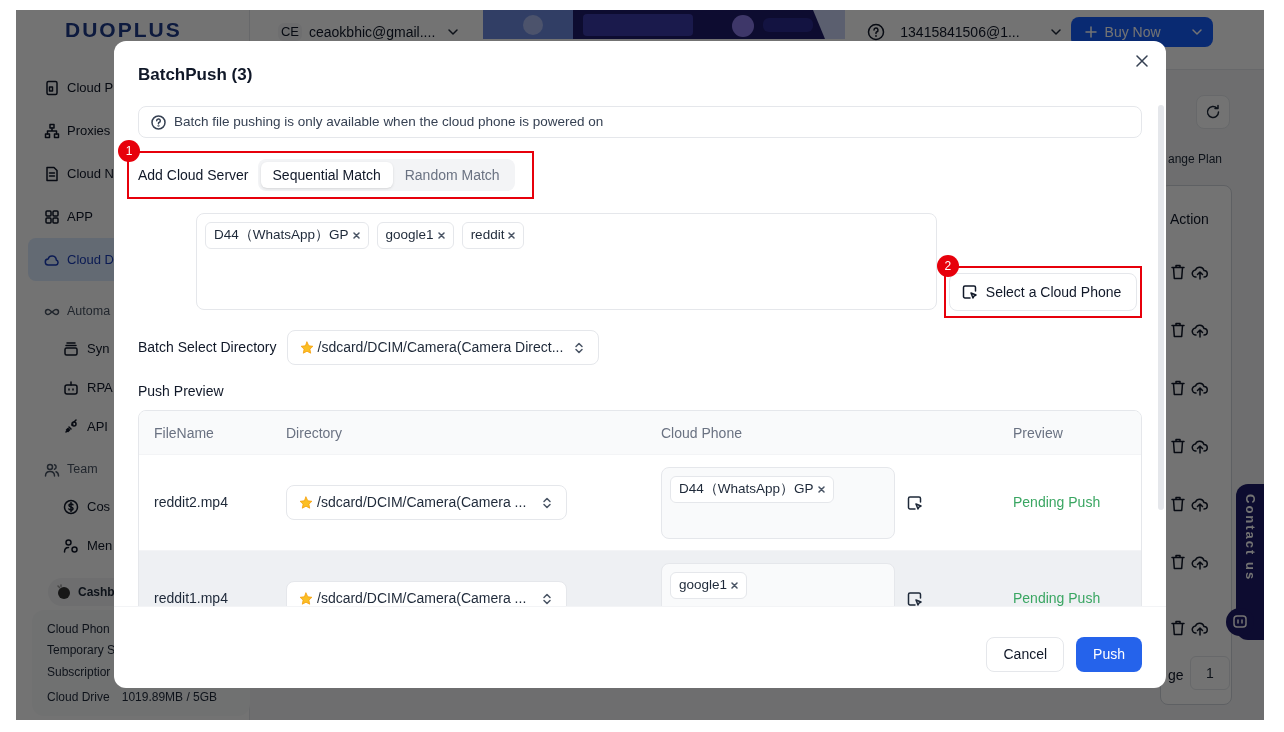 Image resolution: width=1284 pixels, height=732 pixels. What do you see at coordinates (314, 432) in the screenshot?
I see `column-header: Directory` at bounding box center [314, 432].